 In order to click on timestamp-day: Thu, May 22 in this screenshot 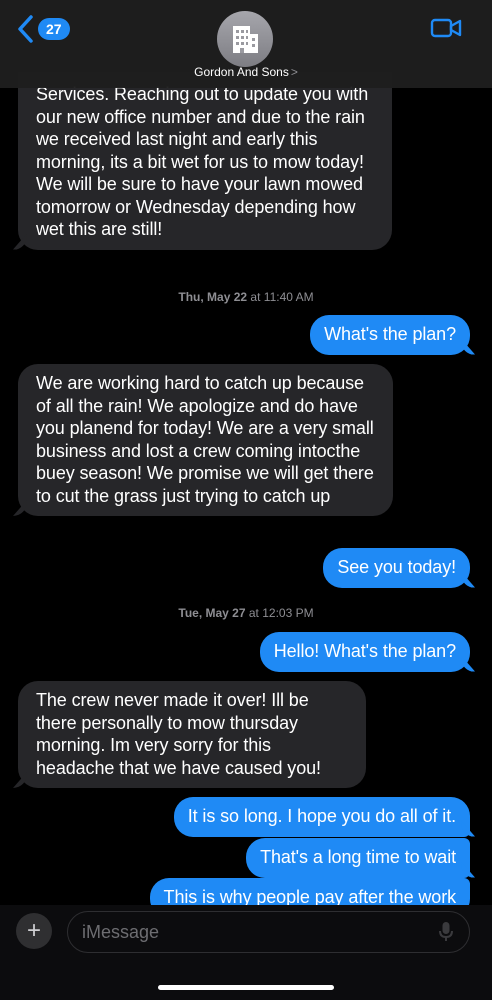, I will do `click(213, 297)`.